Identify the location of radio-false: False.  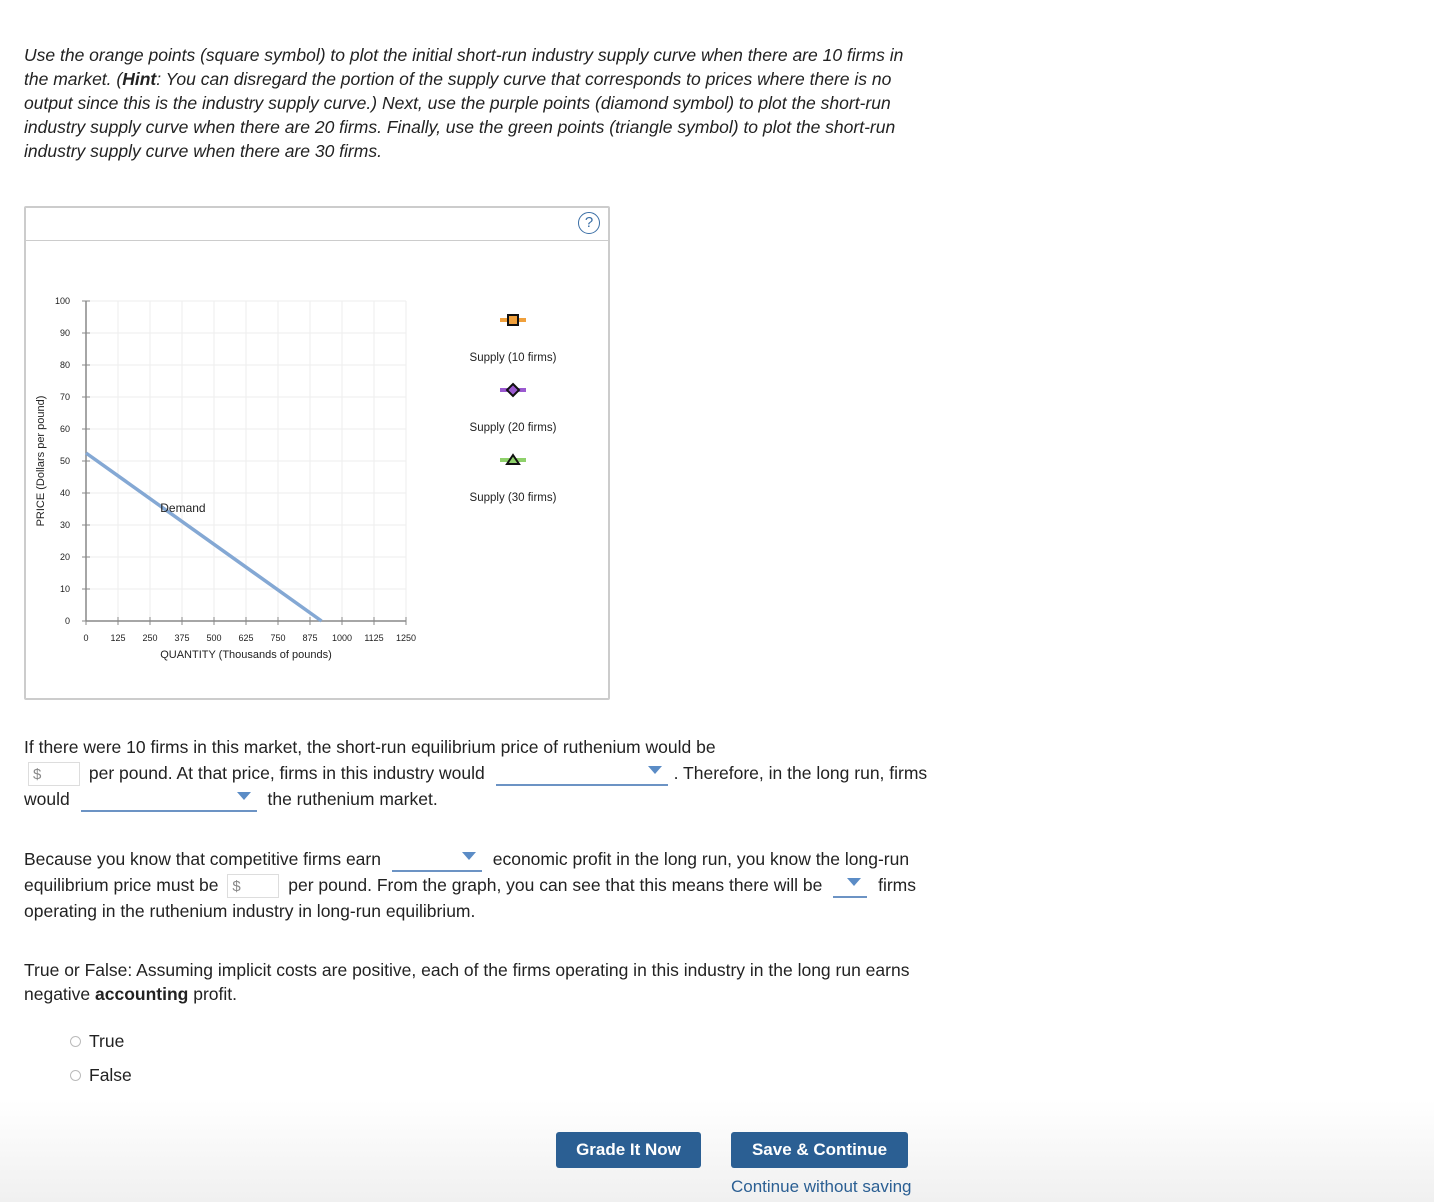
(101, 1075).